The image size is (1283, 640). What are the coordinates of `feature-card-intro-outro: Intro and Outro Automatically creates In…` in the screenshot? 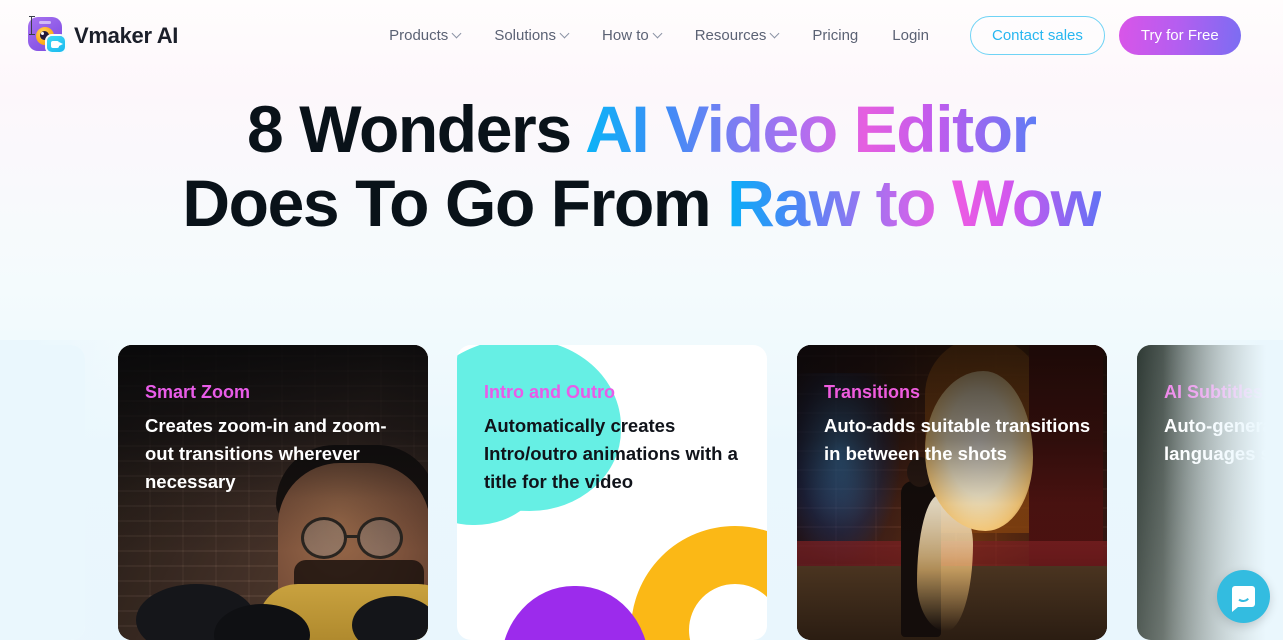 It's located at (612, 492).